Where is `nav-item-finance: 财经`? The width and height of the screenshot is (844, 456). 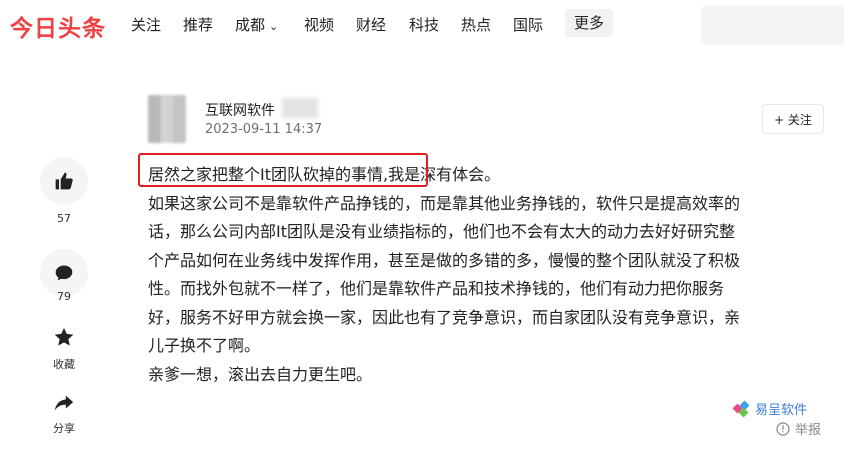
nav-item-finance: 财经 is located at coordinates (371, 24).